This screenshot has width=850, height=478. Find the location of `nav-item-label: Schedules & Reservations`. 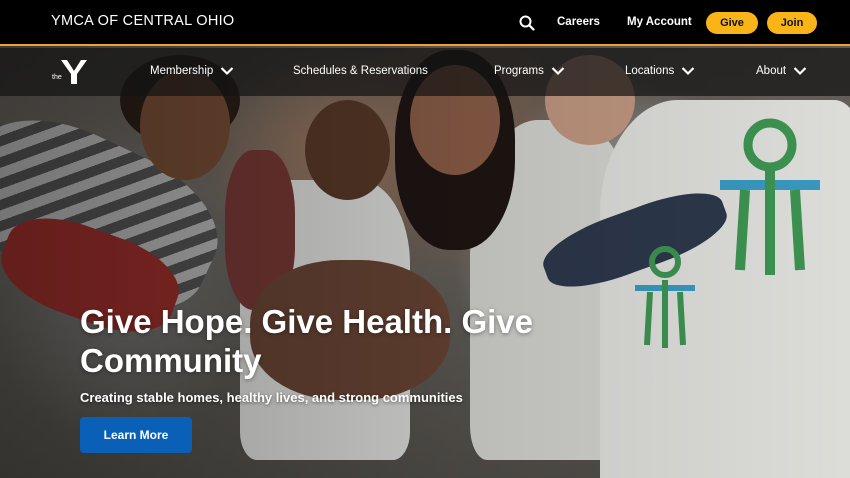

nav-item-label: Schedules & Reservations is located at coordinates (360, 71).